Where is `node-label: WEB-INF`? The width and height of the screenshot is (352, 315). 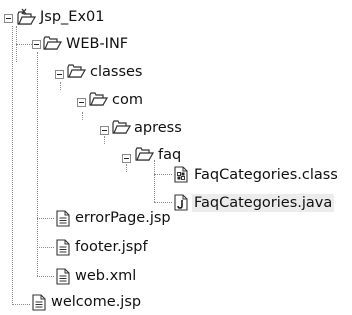
node-label: WEB-INF is located at coordinates (97, 44).